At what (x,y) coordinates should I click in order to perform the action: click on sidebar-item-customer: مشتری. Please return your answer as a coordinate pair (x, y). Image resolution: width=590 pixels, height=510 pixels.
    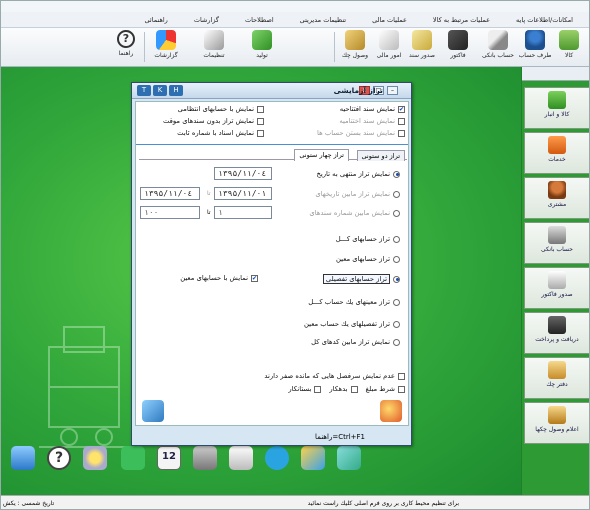
    Looking at the image, I should click on (556, 198).